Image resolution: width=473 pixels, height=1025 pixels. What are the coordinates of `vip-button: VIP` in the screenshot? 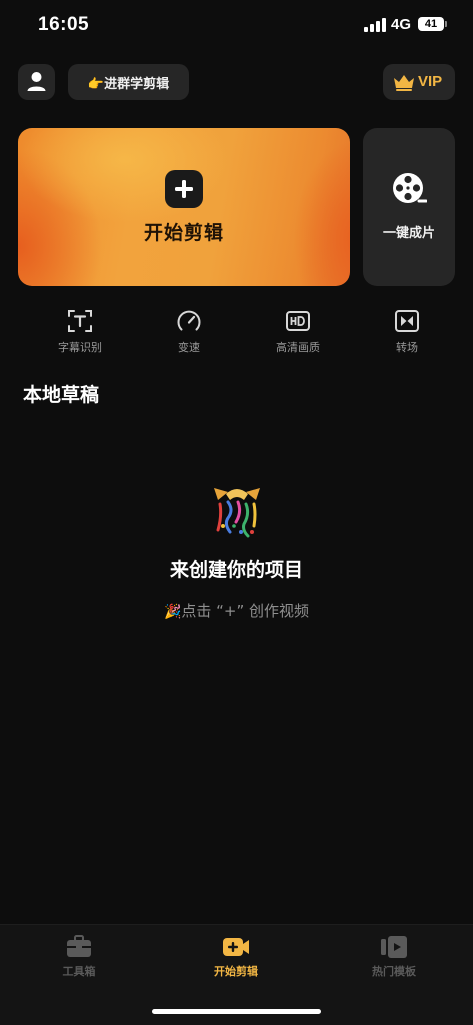 It's located at (419, 82).